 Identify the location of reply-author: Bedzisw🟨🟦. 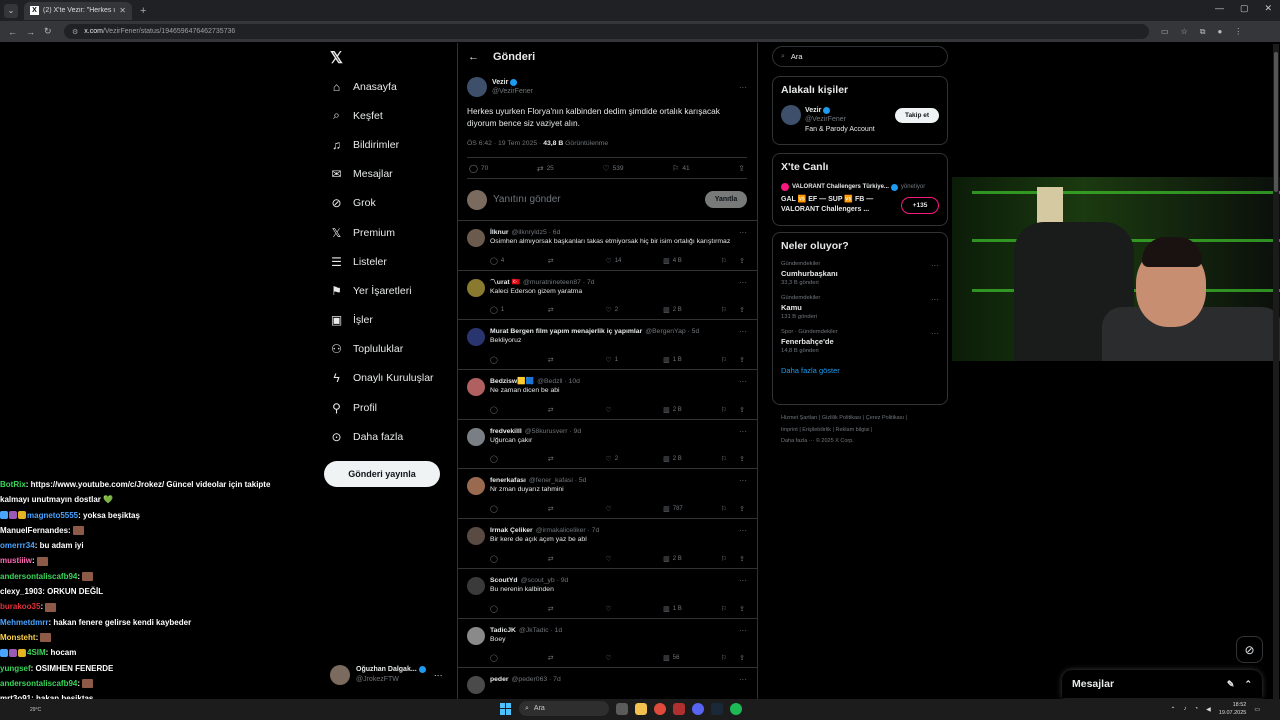
(512, 381).